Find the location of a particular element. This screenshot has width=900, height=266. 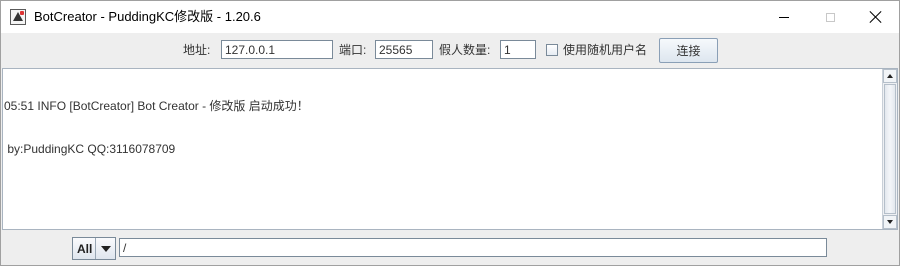

address-label: 地址: is located at coordinates (197, 50).